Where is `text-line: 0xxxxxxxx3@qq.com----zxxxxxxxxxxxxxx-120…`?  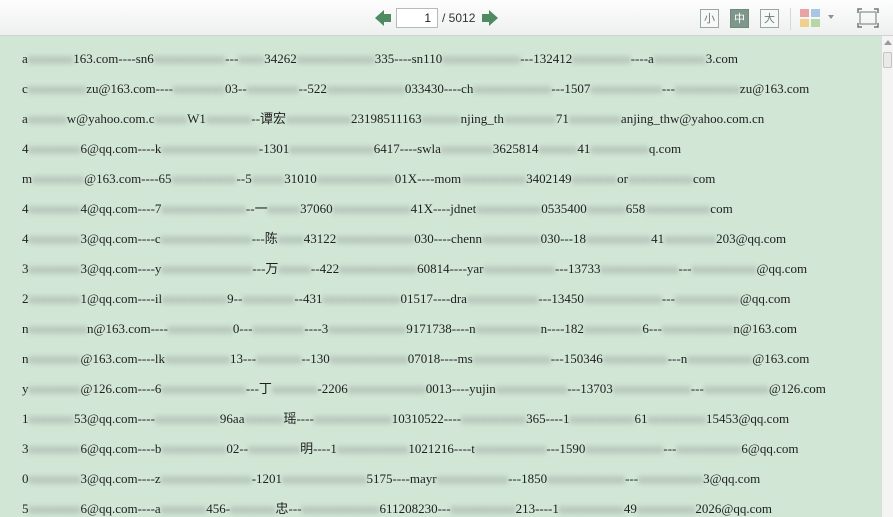 text-line: 0xxxxxxxx3@qq.com----zxxxxxxxxxxxxxx-120… is located at coordinates (424, 483).